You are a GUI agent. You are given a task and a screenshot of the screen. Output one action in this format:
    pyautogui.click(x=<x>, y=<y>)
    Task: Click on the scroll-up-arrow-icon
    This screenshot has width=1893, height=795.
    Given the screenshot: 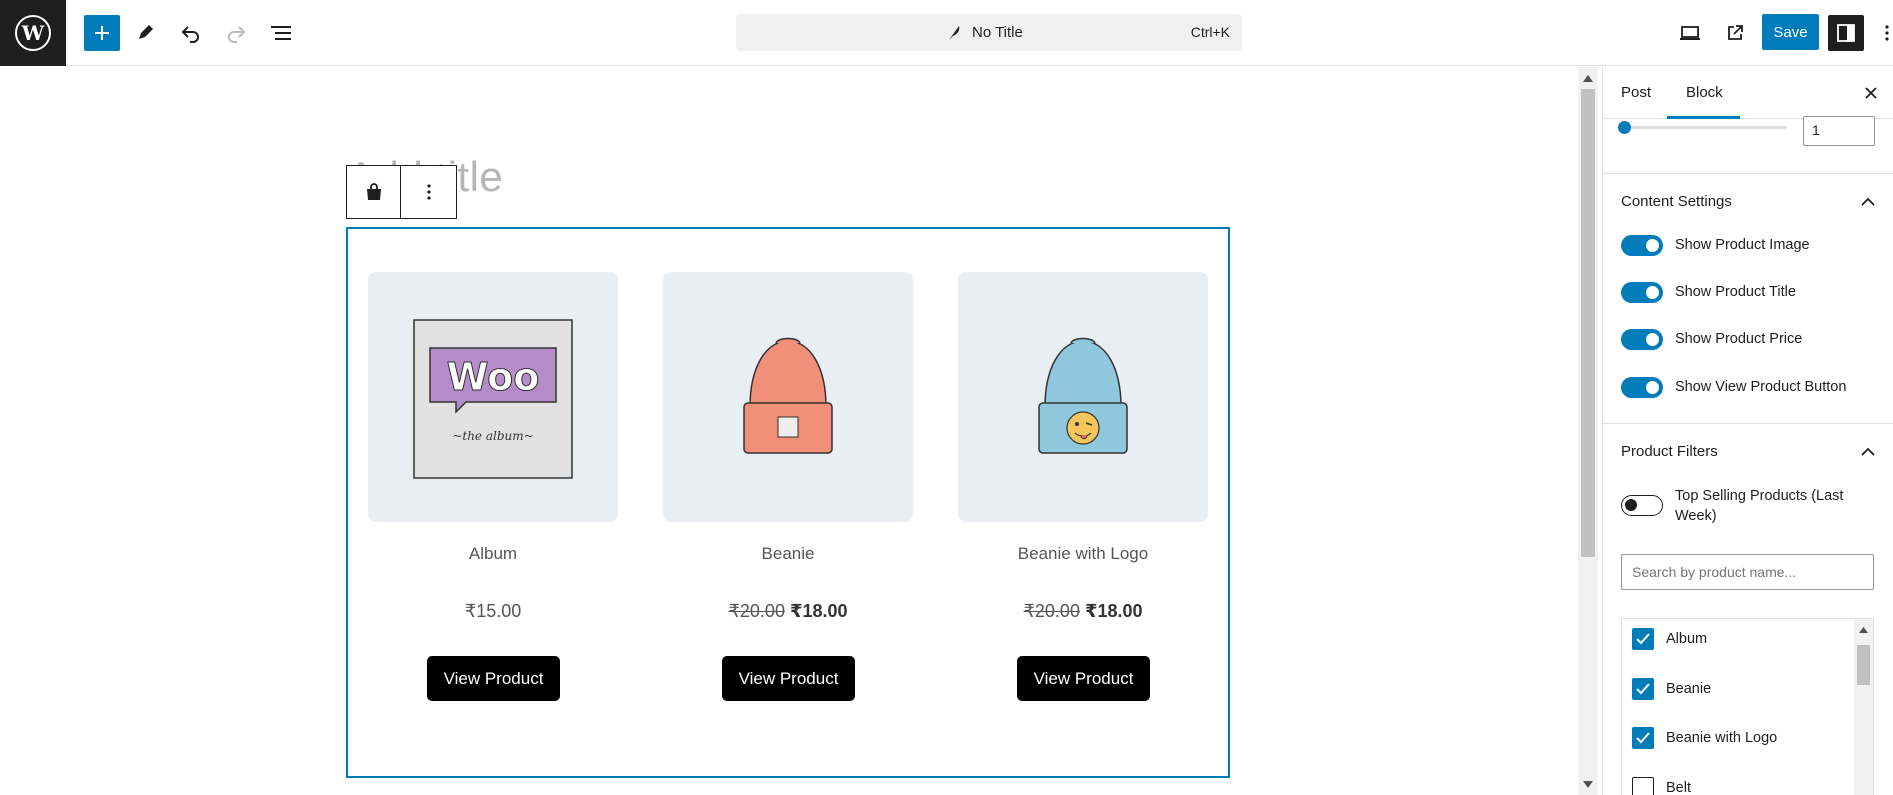 What is the action you would take?
    pyautogui.click(x=1588, y=78)
    